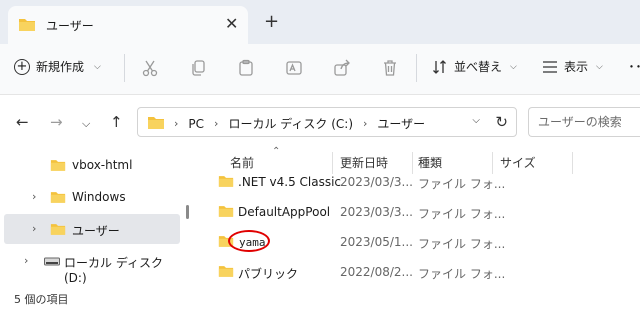 The height and width of the screenshot is (310, 640). I want to click on search-box, so click(584, 122).